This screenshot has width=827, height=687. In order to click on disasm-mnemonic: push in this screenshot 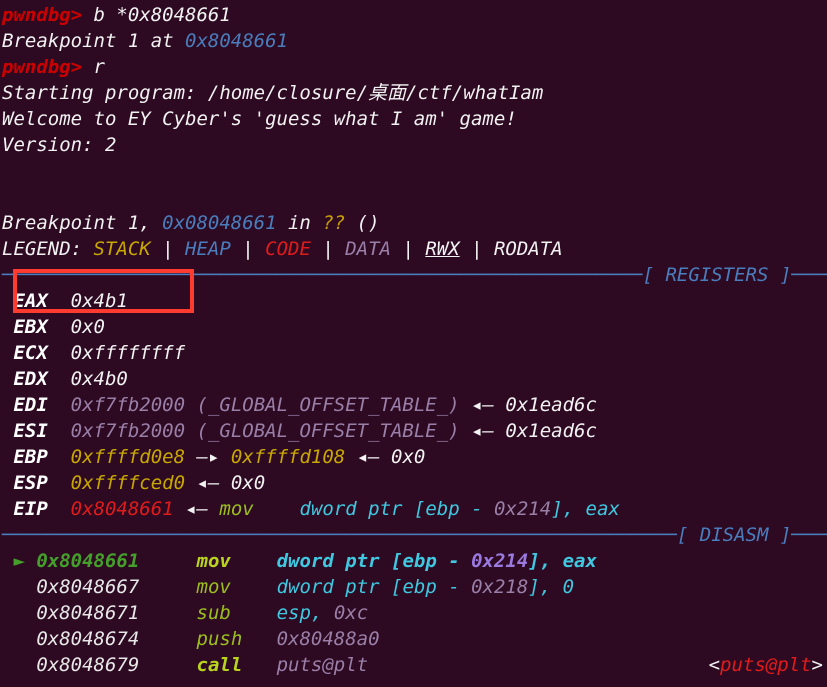, I will do `click(219, 639)`.